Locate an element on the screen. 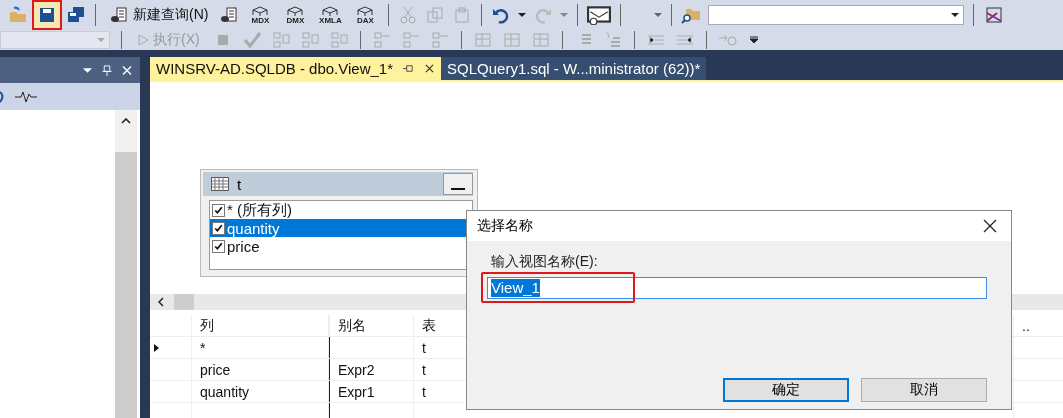 Image resolution: width=1063 pixels, height=418 pixels. document-tab: SQLQuery1.sql - W...ministrator (62))* is located at coordinates (574, 68).